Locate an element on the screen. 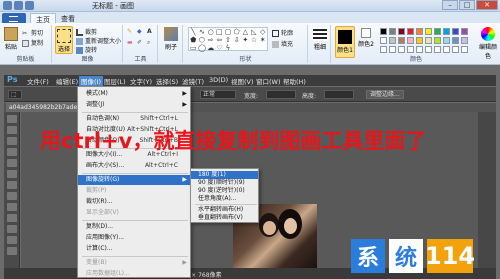 This screenshot has height=279, width=500. polygon-shape-icon: ⬠ is located at coordinates (236, 32).